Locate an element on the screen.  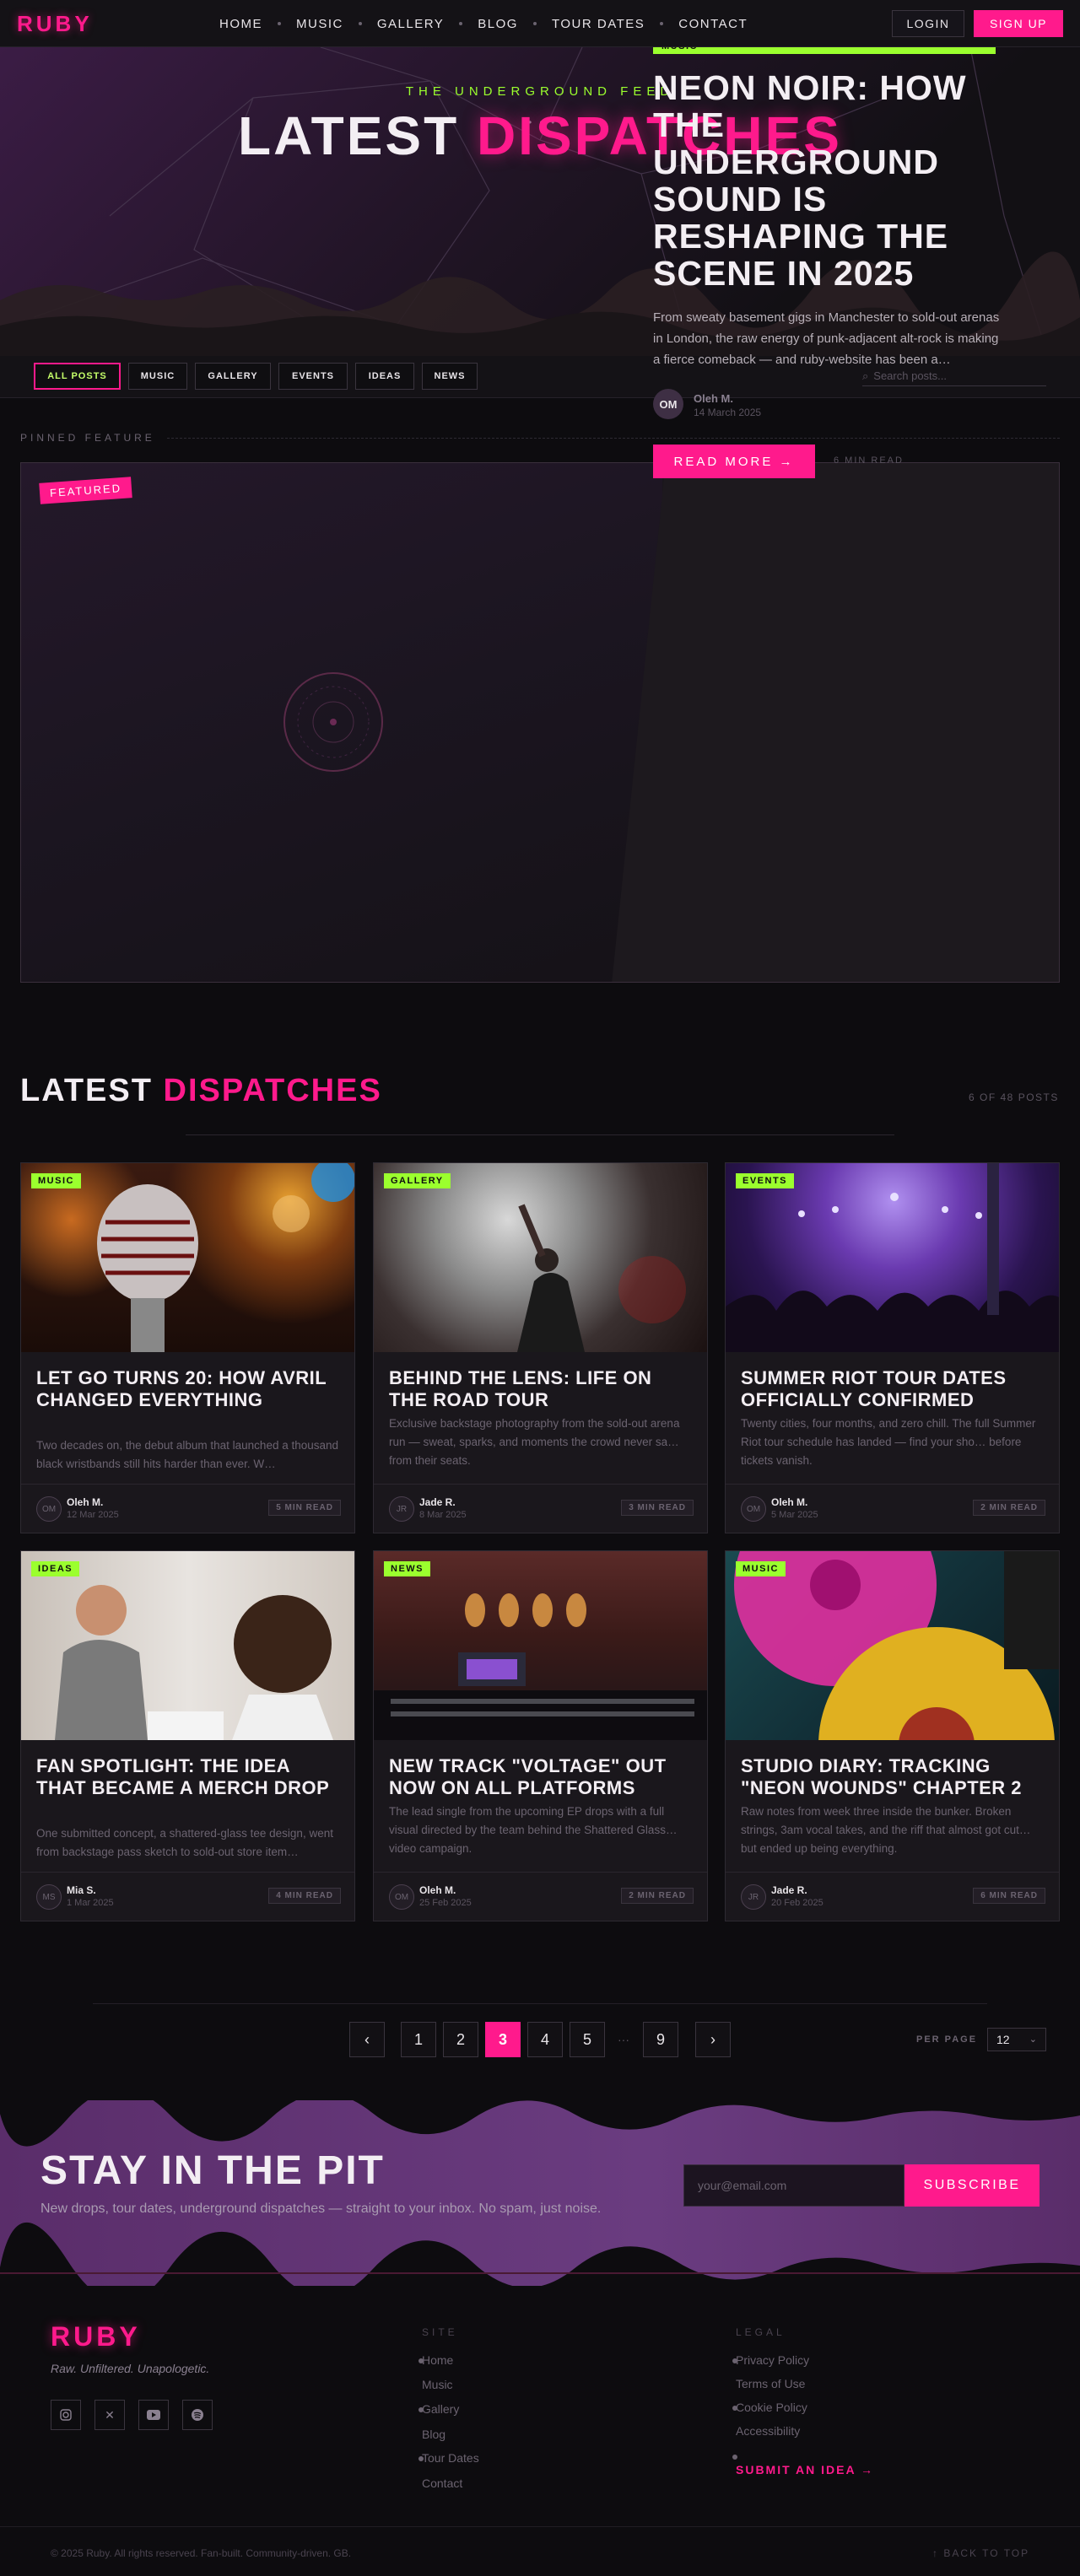
page-5: 5 is located at coordinates (587, 2039).